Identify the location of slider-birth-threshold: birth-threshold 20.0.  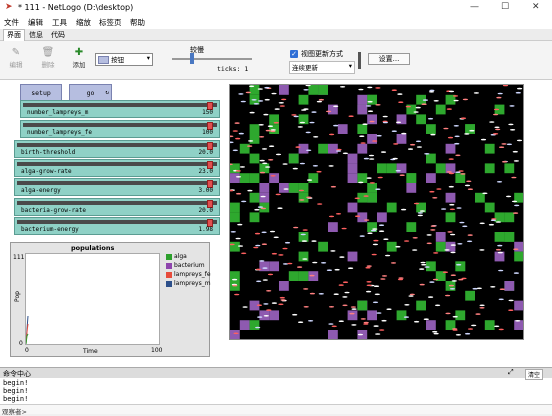
(117, 149).